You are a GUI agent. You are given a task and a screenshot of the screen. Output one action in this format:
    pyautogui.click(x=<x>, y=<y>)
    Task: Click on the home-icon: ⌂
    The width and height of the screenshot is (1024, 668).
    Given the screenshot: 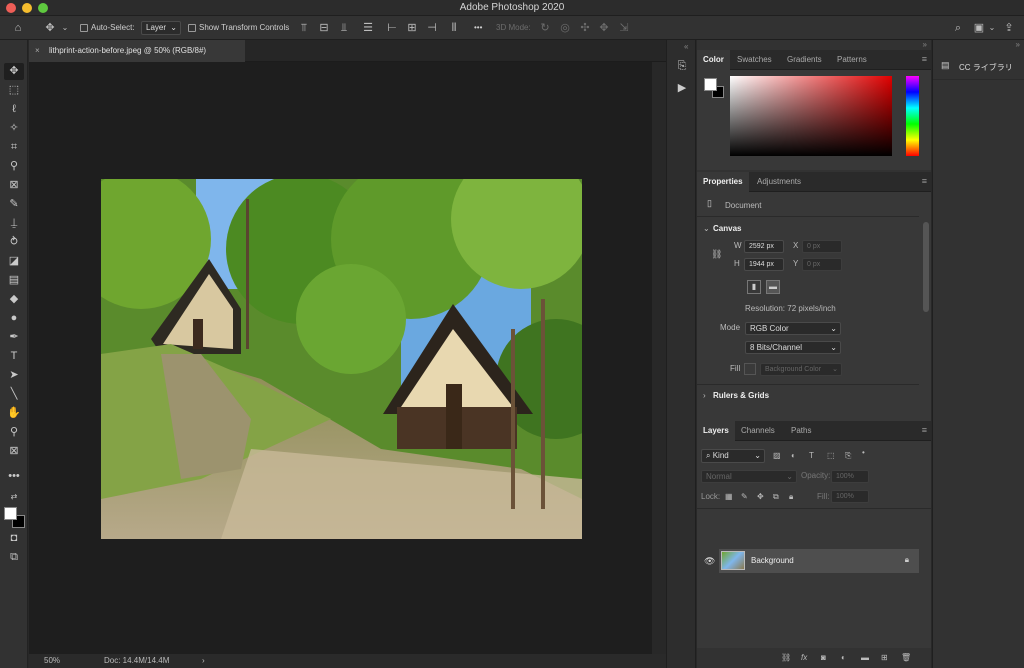 What is the action you would take?
    pyautogui.click(x=18, y=28)
    